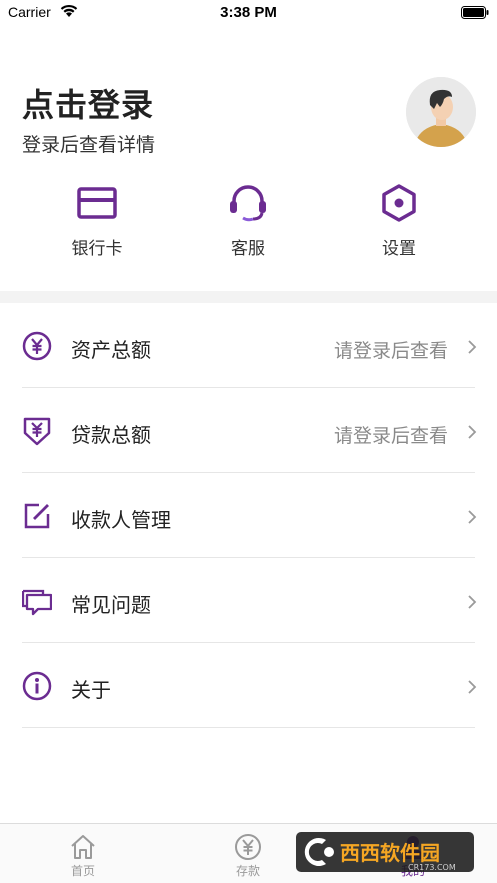  What do you see at coordinates (390, 853) in the screenshot?
I see `watermark-text: 西西软件园` at bounding box center [390, 853].